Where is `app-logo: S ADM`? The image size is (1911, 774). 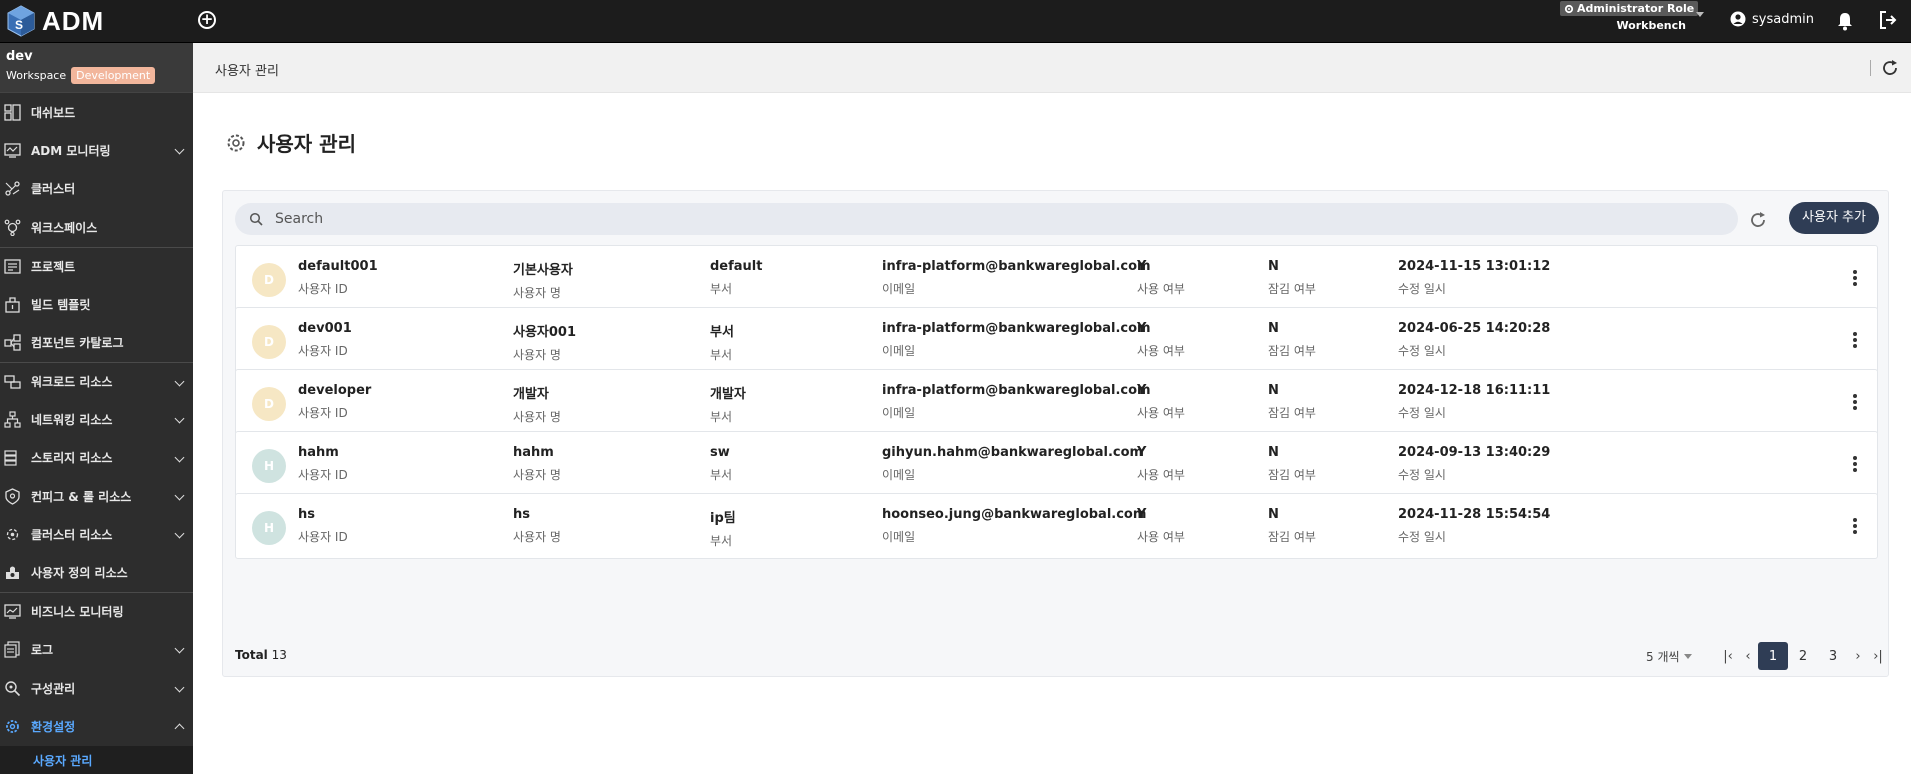
app-logo: S ADM is located at coordinates (55, 21).